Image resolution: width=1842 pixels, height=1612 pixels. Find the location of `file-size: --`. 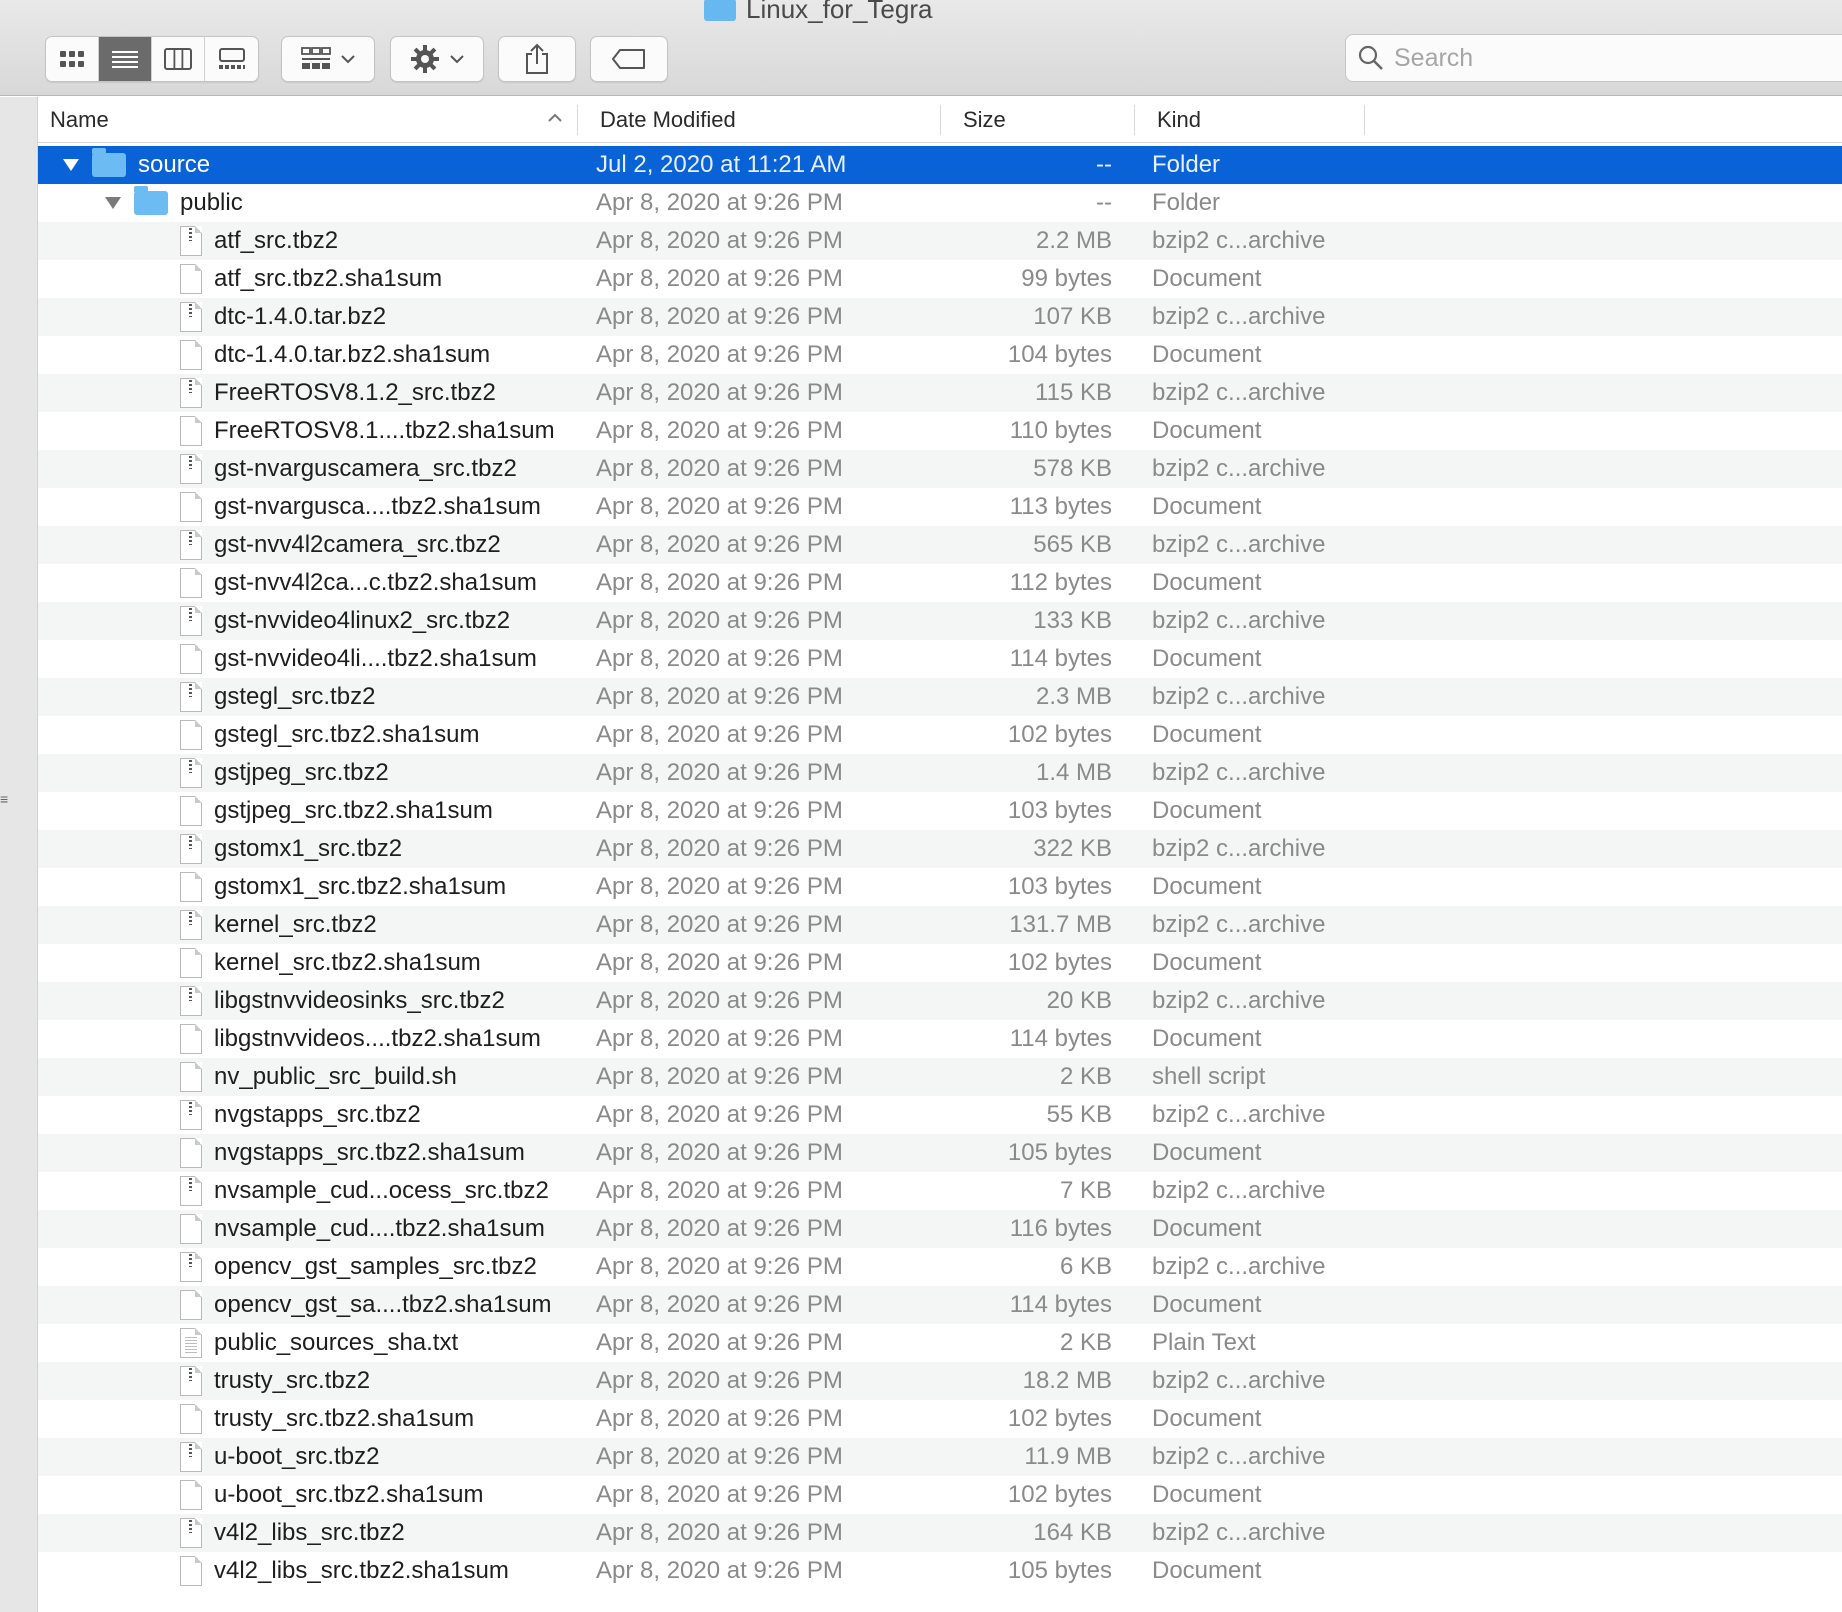

file-size: -- is located at coordinates (1104, 164).